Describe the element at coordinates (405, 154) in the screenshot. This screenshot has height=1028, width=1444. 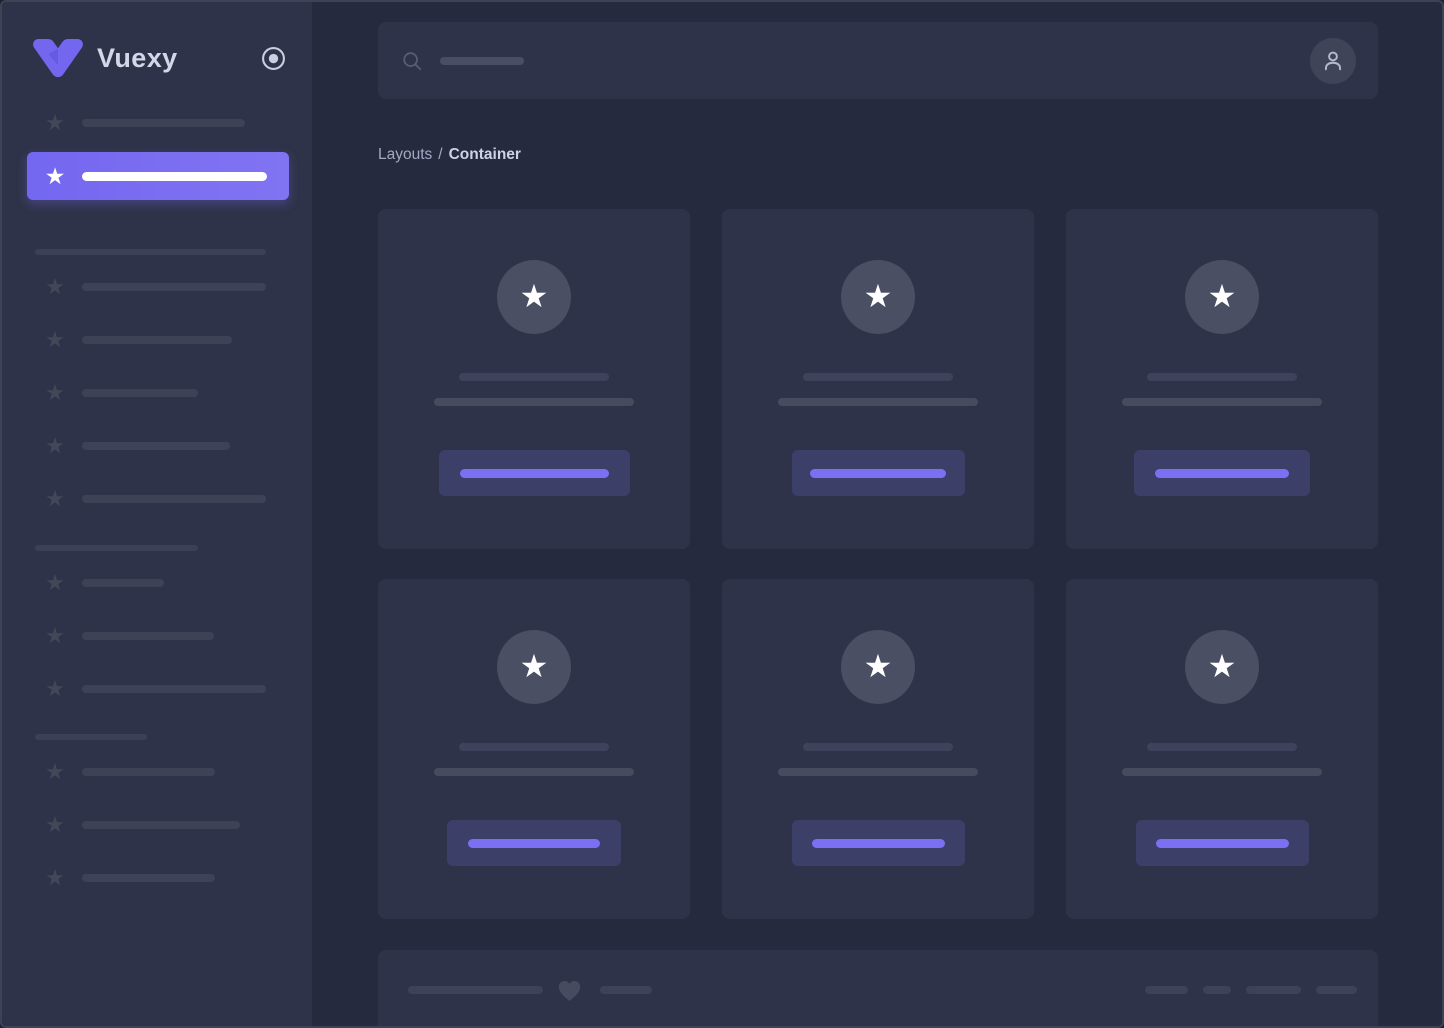
I see `breadcrumb-section: Layouts` at that location.